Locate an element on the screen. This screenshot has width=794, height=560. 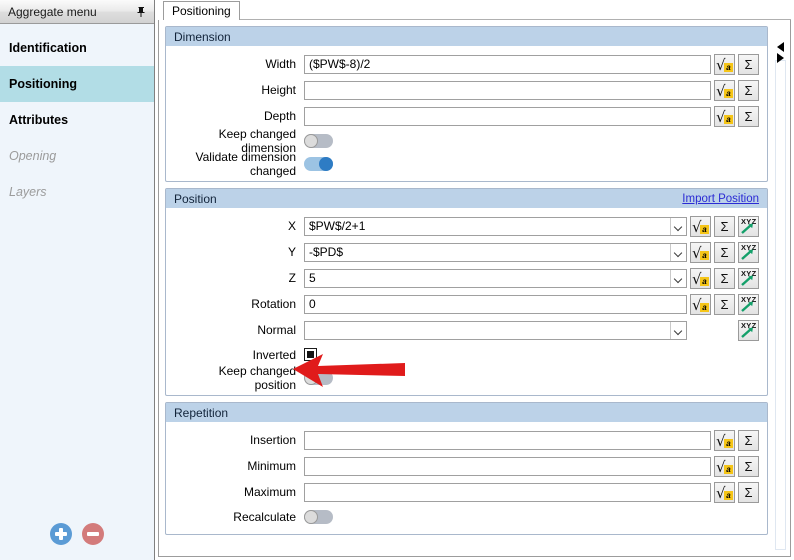
collapse-expand-toggle is located at coordinates (780, 52).